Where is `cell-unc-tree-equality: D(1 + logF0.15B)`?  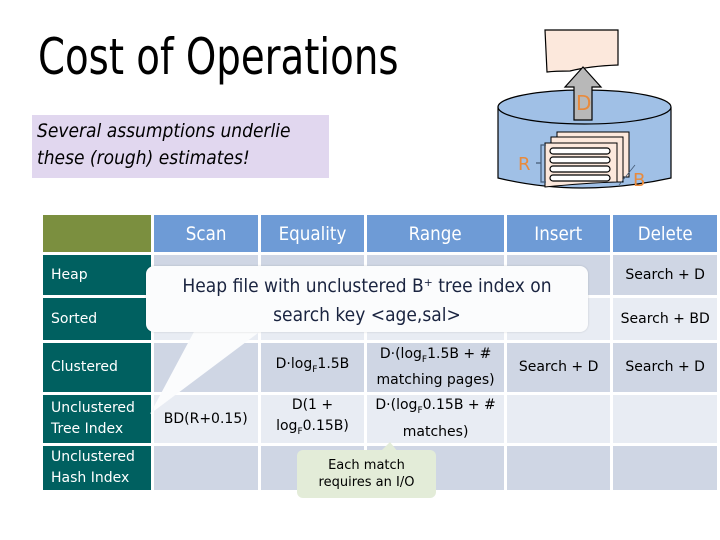
cell-unc-tree-equality: D(1 + logF0.15B) is located at coordinates (312, 419).